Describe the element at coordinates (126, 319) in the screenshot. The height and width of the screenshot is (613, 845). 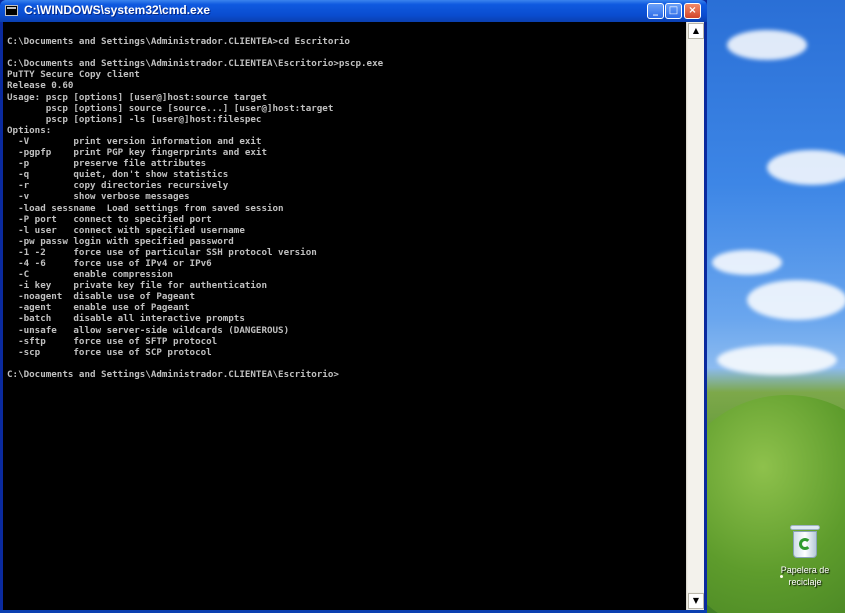
I see `console-line: -batch disable all interactive prompts` at that location.